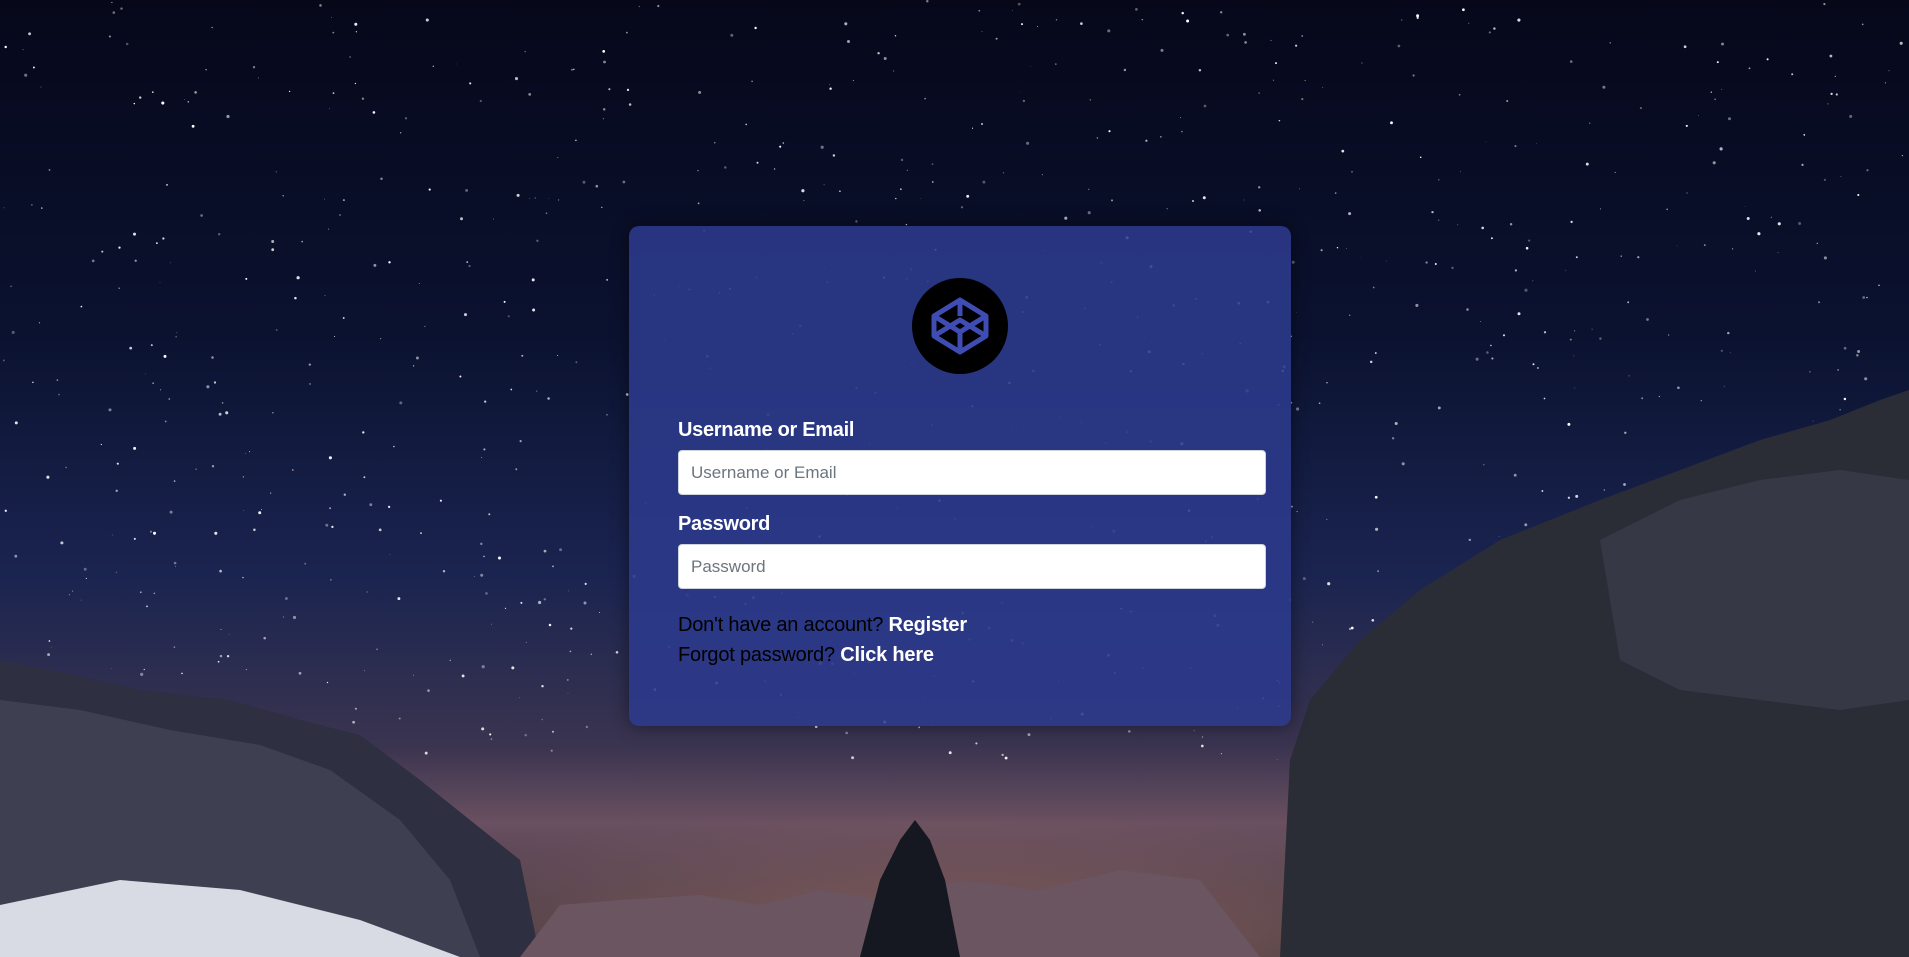 This screenshot has height=957, width=1909. I want to click on password-input, so click(972, 566).